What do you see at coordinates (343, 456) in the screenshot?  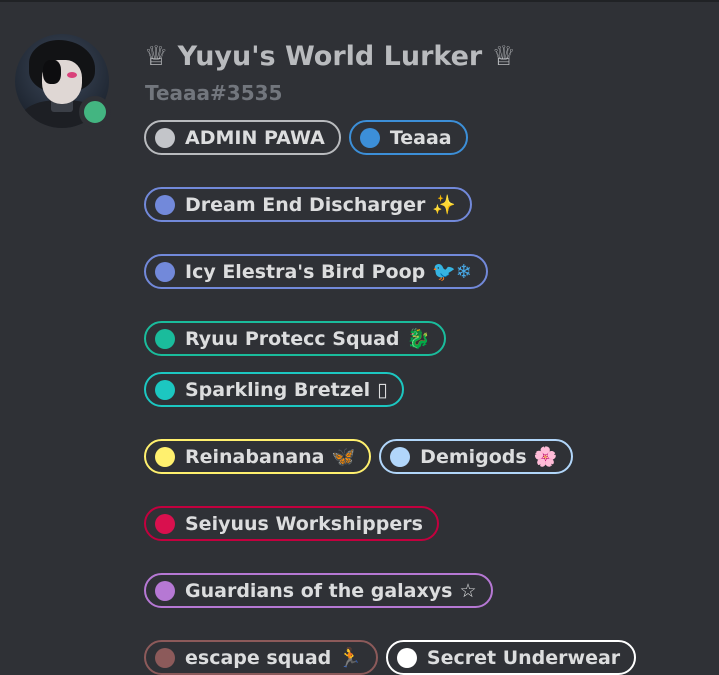 I see `role-emoji-icon: 🦋` at bounding box center [343, 456].